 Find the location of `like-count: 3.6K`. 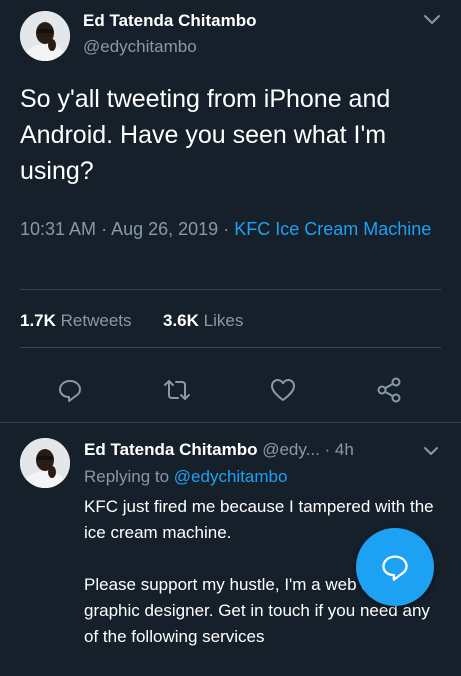

like-count: 3.6K is located at coordinates (181, 320).